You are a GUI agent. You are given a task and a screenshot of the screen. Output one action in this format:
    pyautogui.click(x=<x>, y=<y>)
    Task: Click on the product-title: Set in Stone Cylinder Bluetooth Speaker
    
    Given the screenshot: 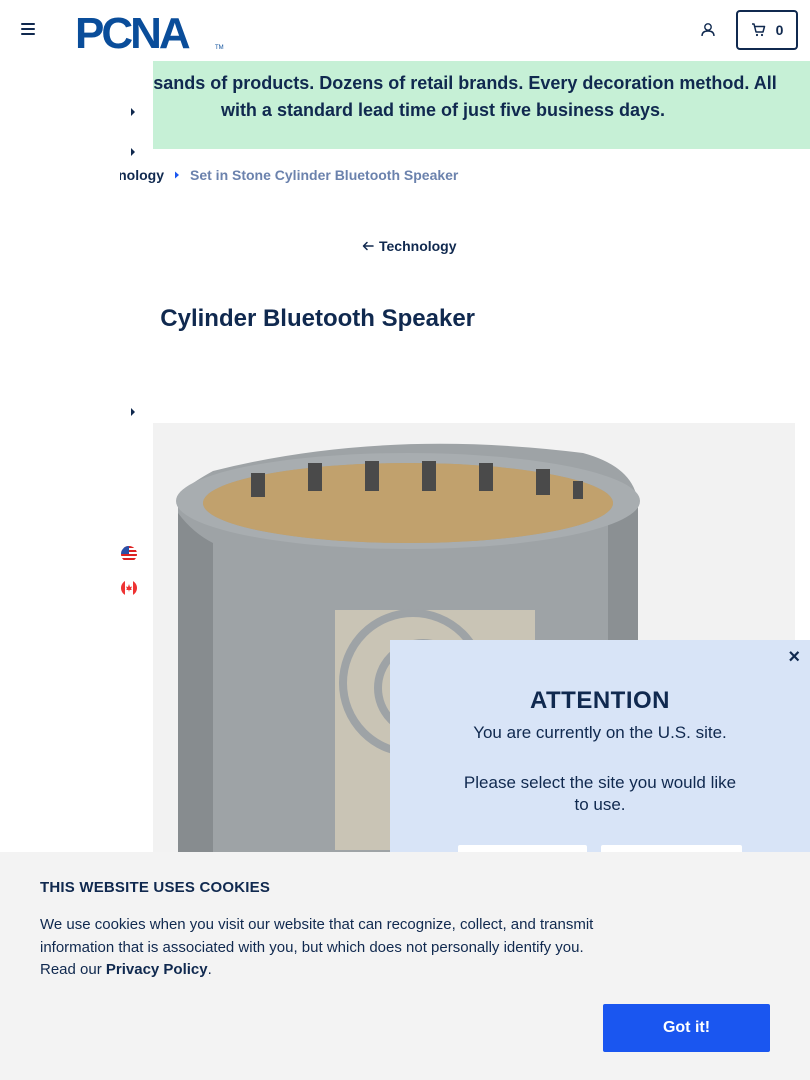 What is the action you would take?
    pyautogui.click(x=314, y=318)
    